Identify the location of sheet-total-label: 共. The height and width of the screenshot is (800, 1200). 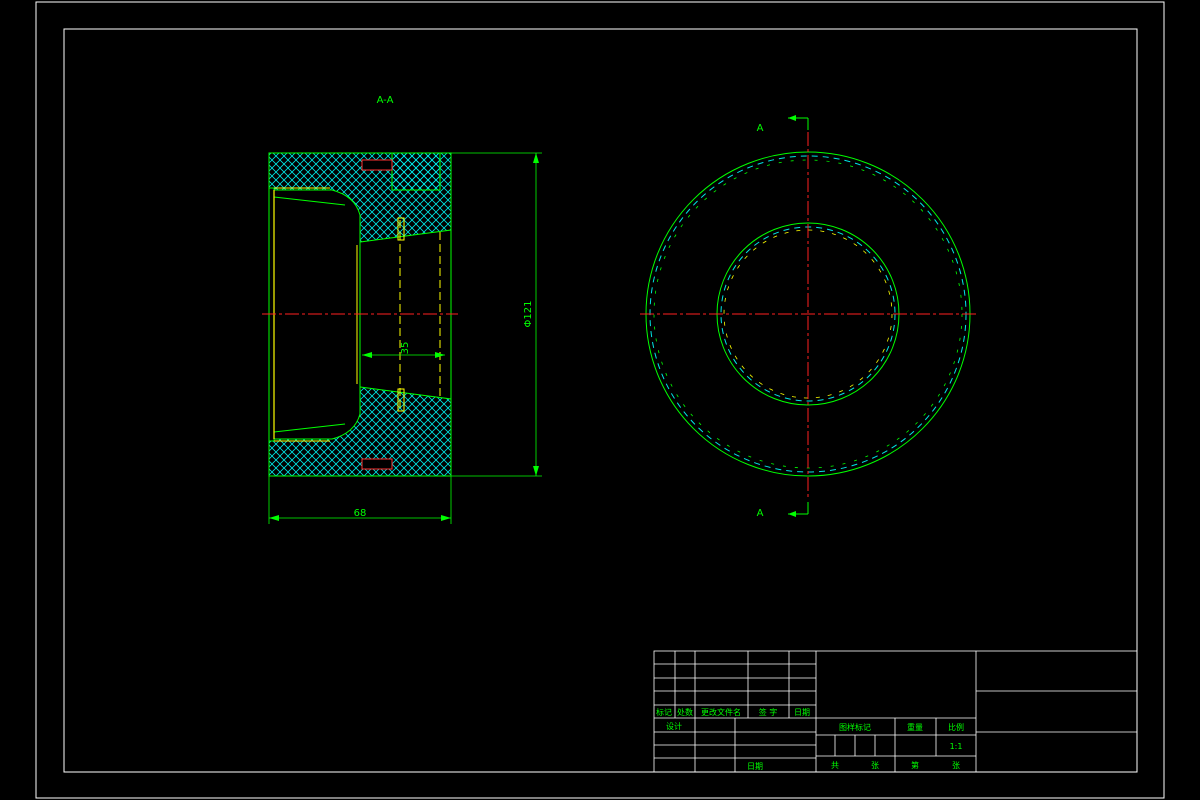
(835, 765).